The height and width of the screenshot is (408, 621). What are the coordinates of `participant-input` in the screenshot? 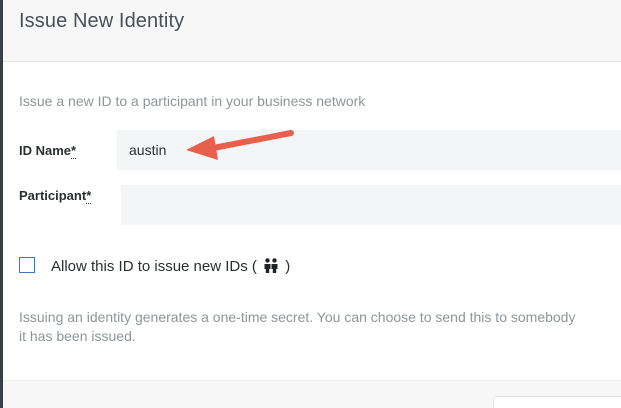 It's located at (371, 205).